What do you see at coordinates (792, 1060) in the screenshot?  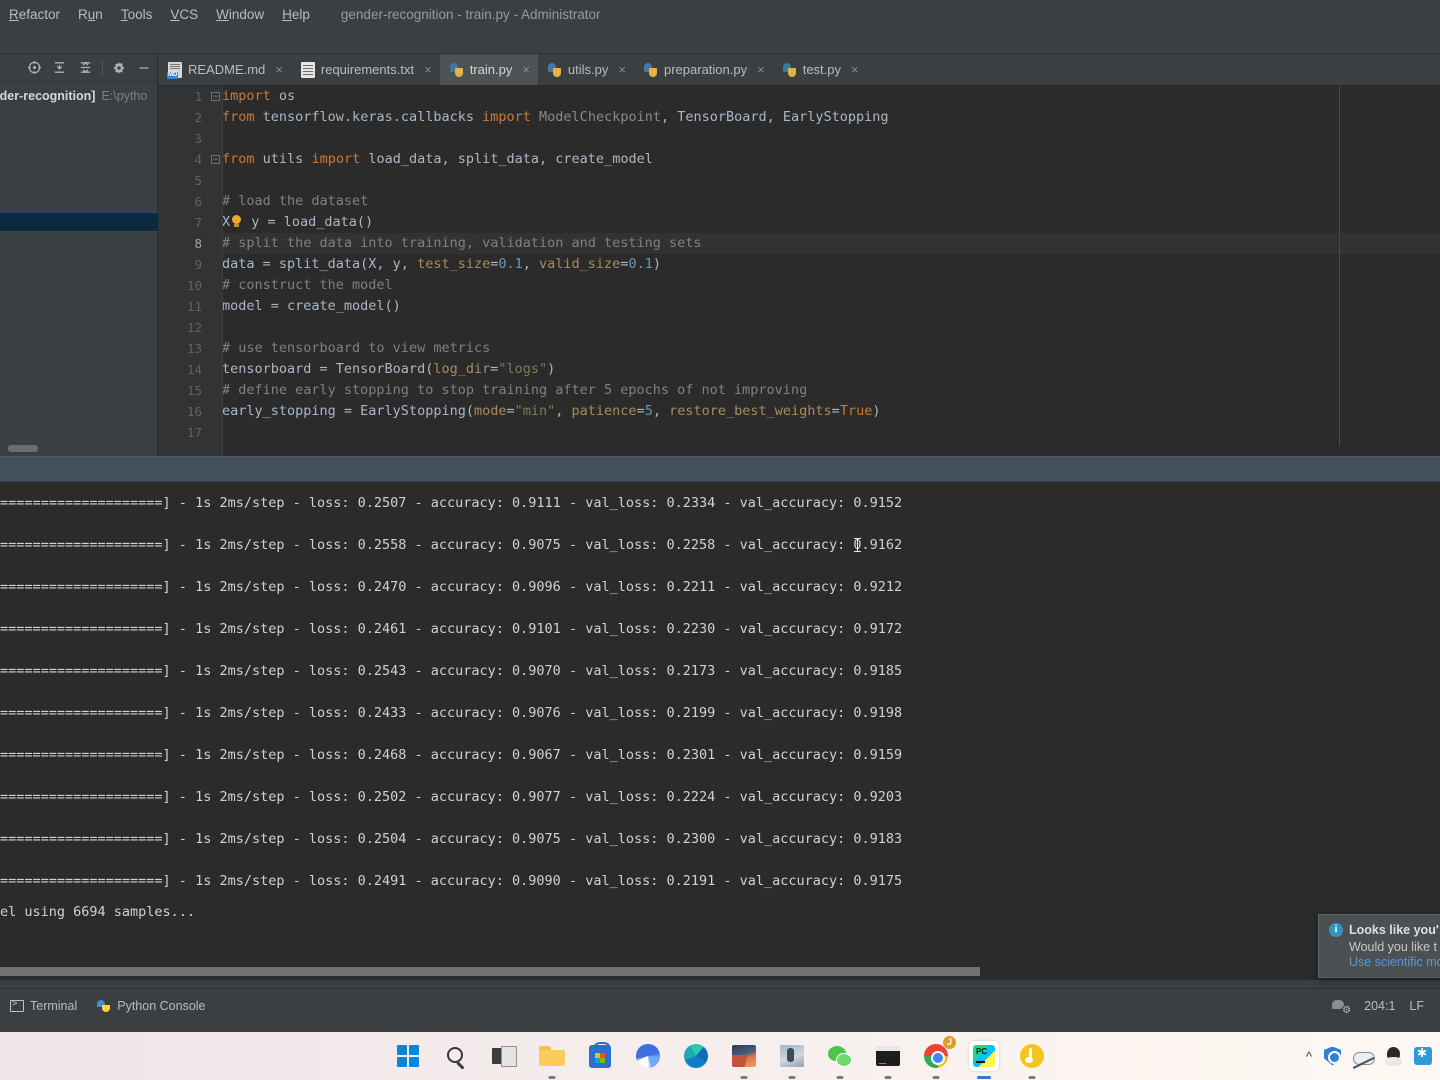 I see `gallery-app-icon` at bounding box center [792, 1060].